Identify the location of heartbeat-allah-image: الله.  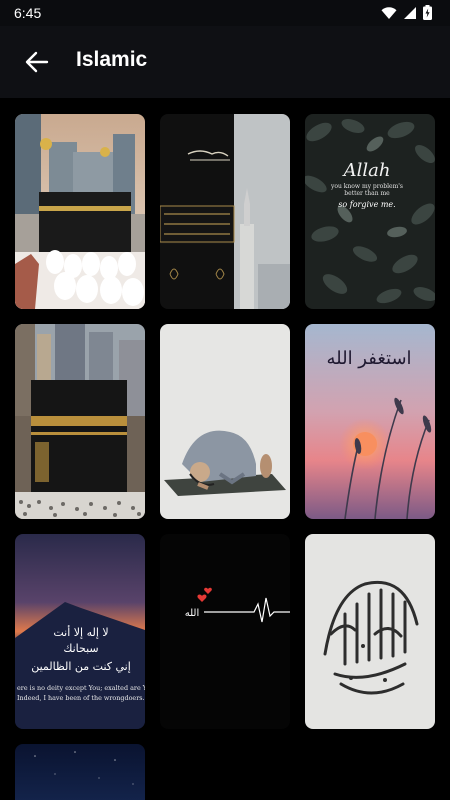
(225, 631).